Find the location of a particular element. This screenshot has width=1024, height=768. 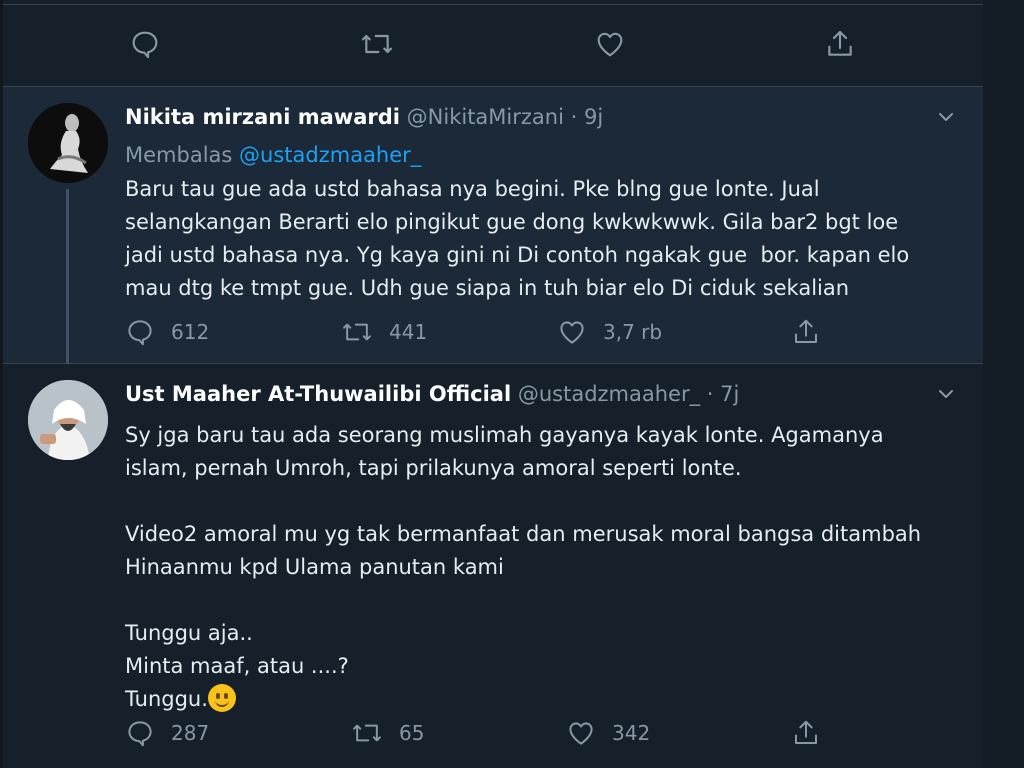

display-name: Ust Maaher At-Thuwailibi Official is located at coordinates (318, 394).